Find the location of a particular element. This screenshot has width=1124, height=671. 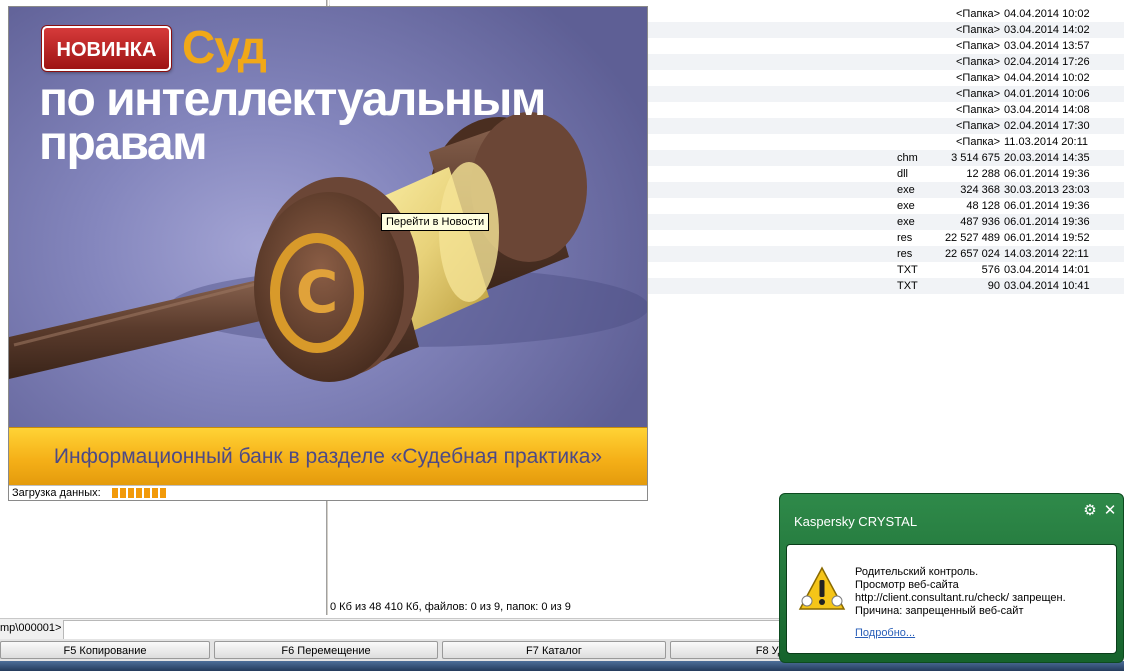

kaspersky-line-1: Родительский контроль. is located at coordinates (917, 572).